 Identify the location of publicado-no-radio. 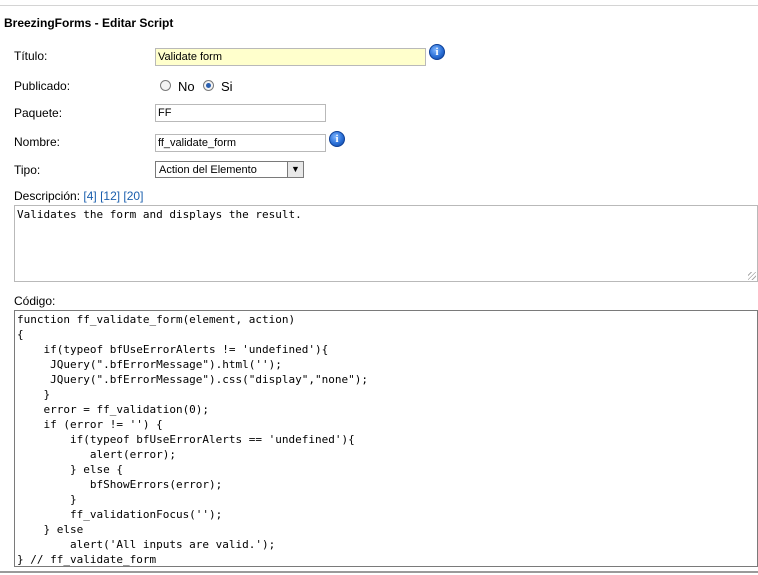
(165, 85).